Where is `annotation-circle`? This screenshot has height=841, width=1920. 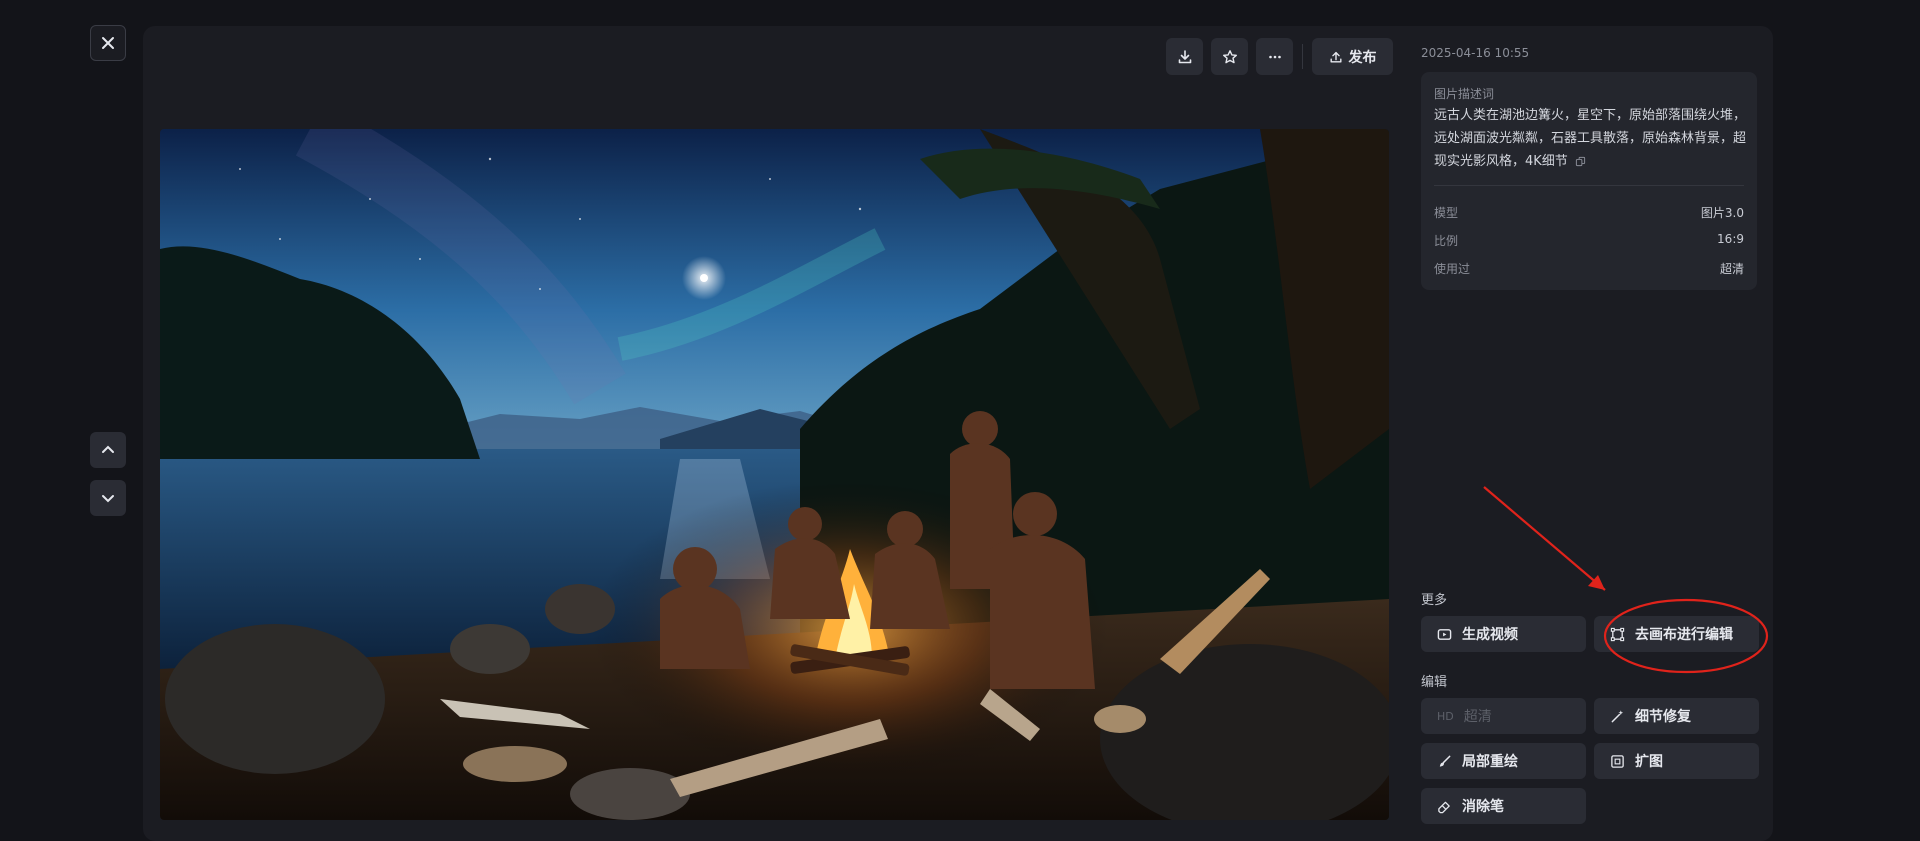
annotation-circle is located at coordinates (1686, 636).